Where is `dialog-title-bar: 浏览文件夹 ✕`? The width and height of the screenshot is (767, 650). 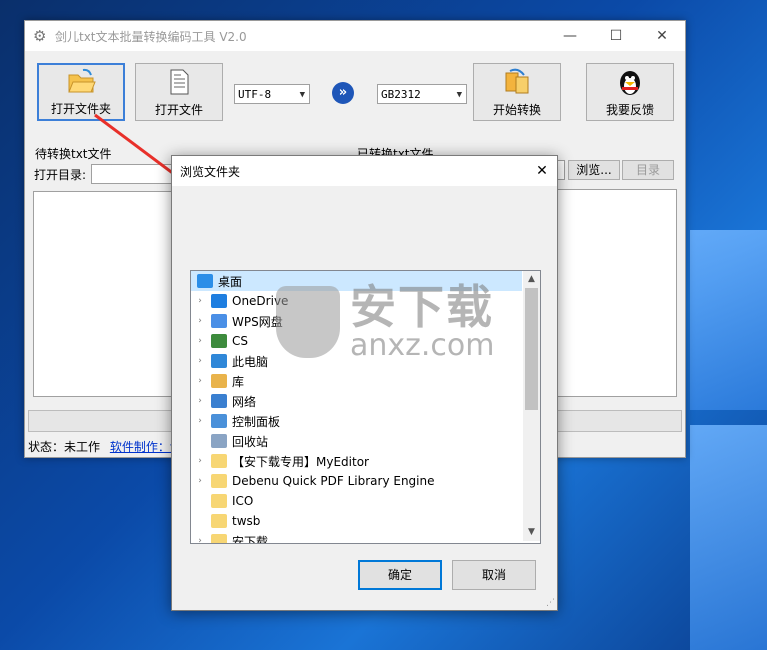
dialog-title-bar: 浏览文件夹 ✕ is located at coordinates (364, 171).